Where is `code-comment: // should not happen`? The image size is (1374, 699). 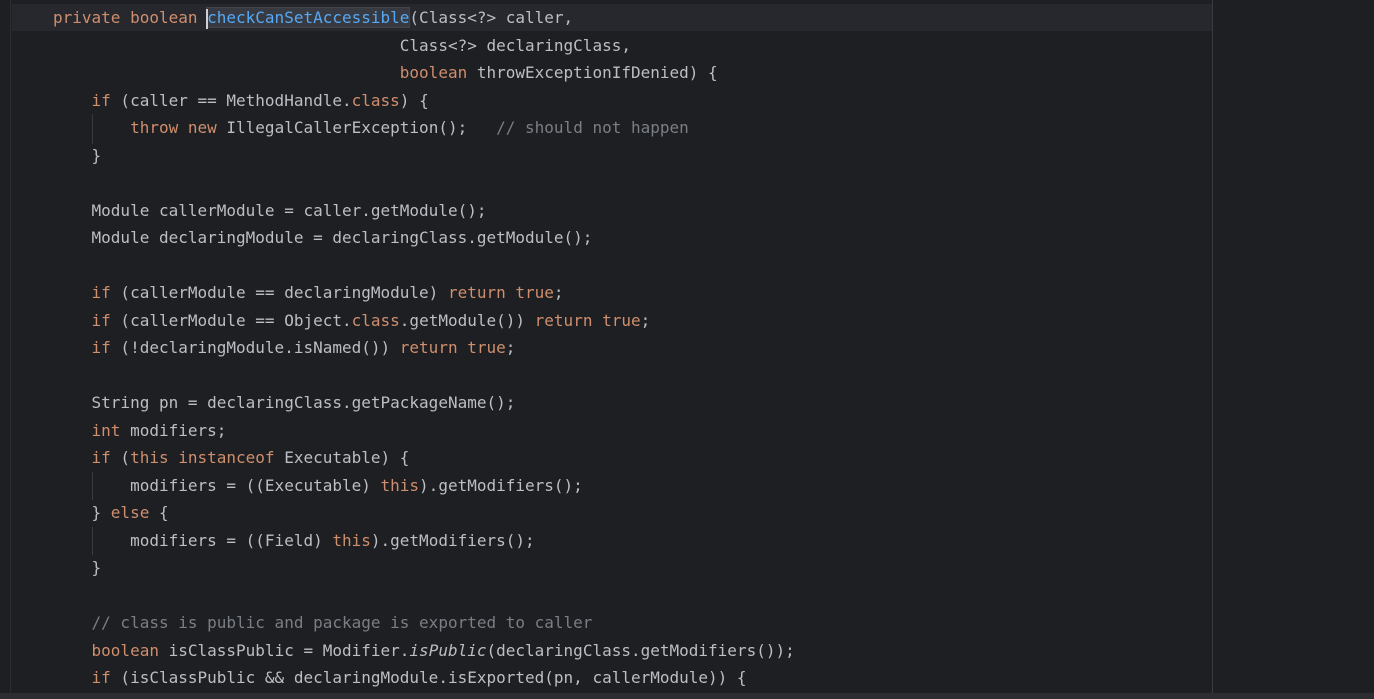
code-comment: // should not happen is located at coordinates (592, 127).